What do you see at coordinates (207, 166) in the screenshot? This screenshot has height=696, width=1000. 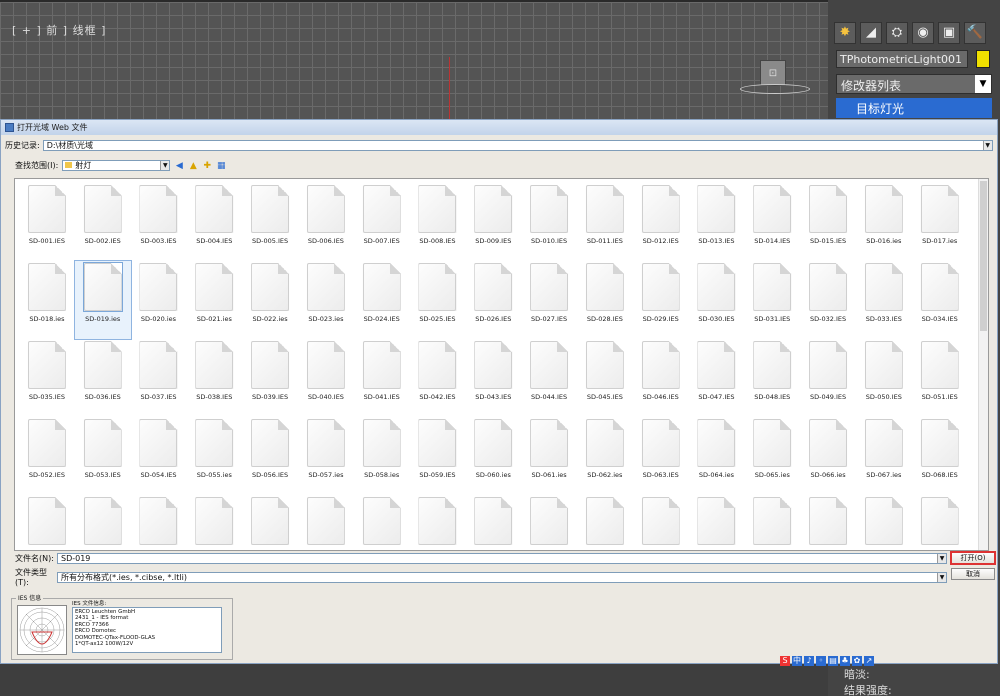 I see `new-folder-icon: ✚` at bounding box center [207, 166].